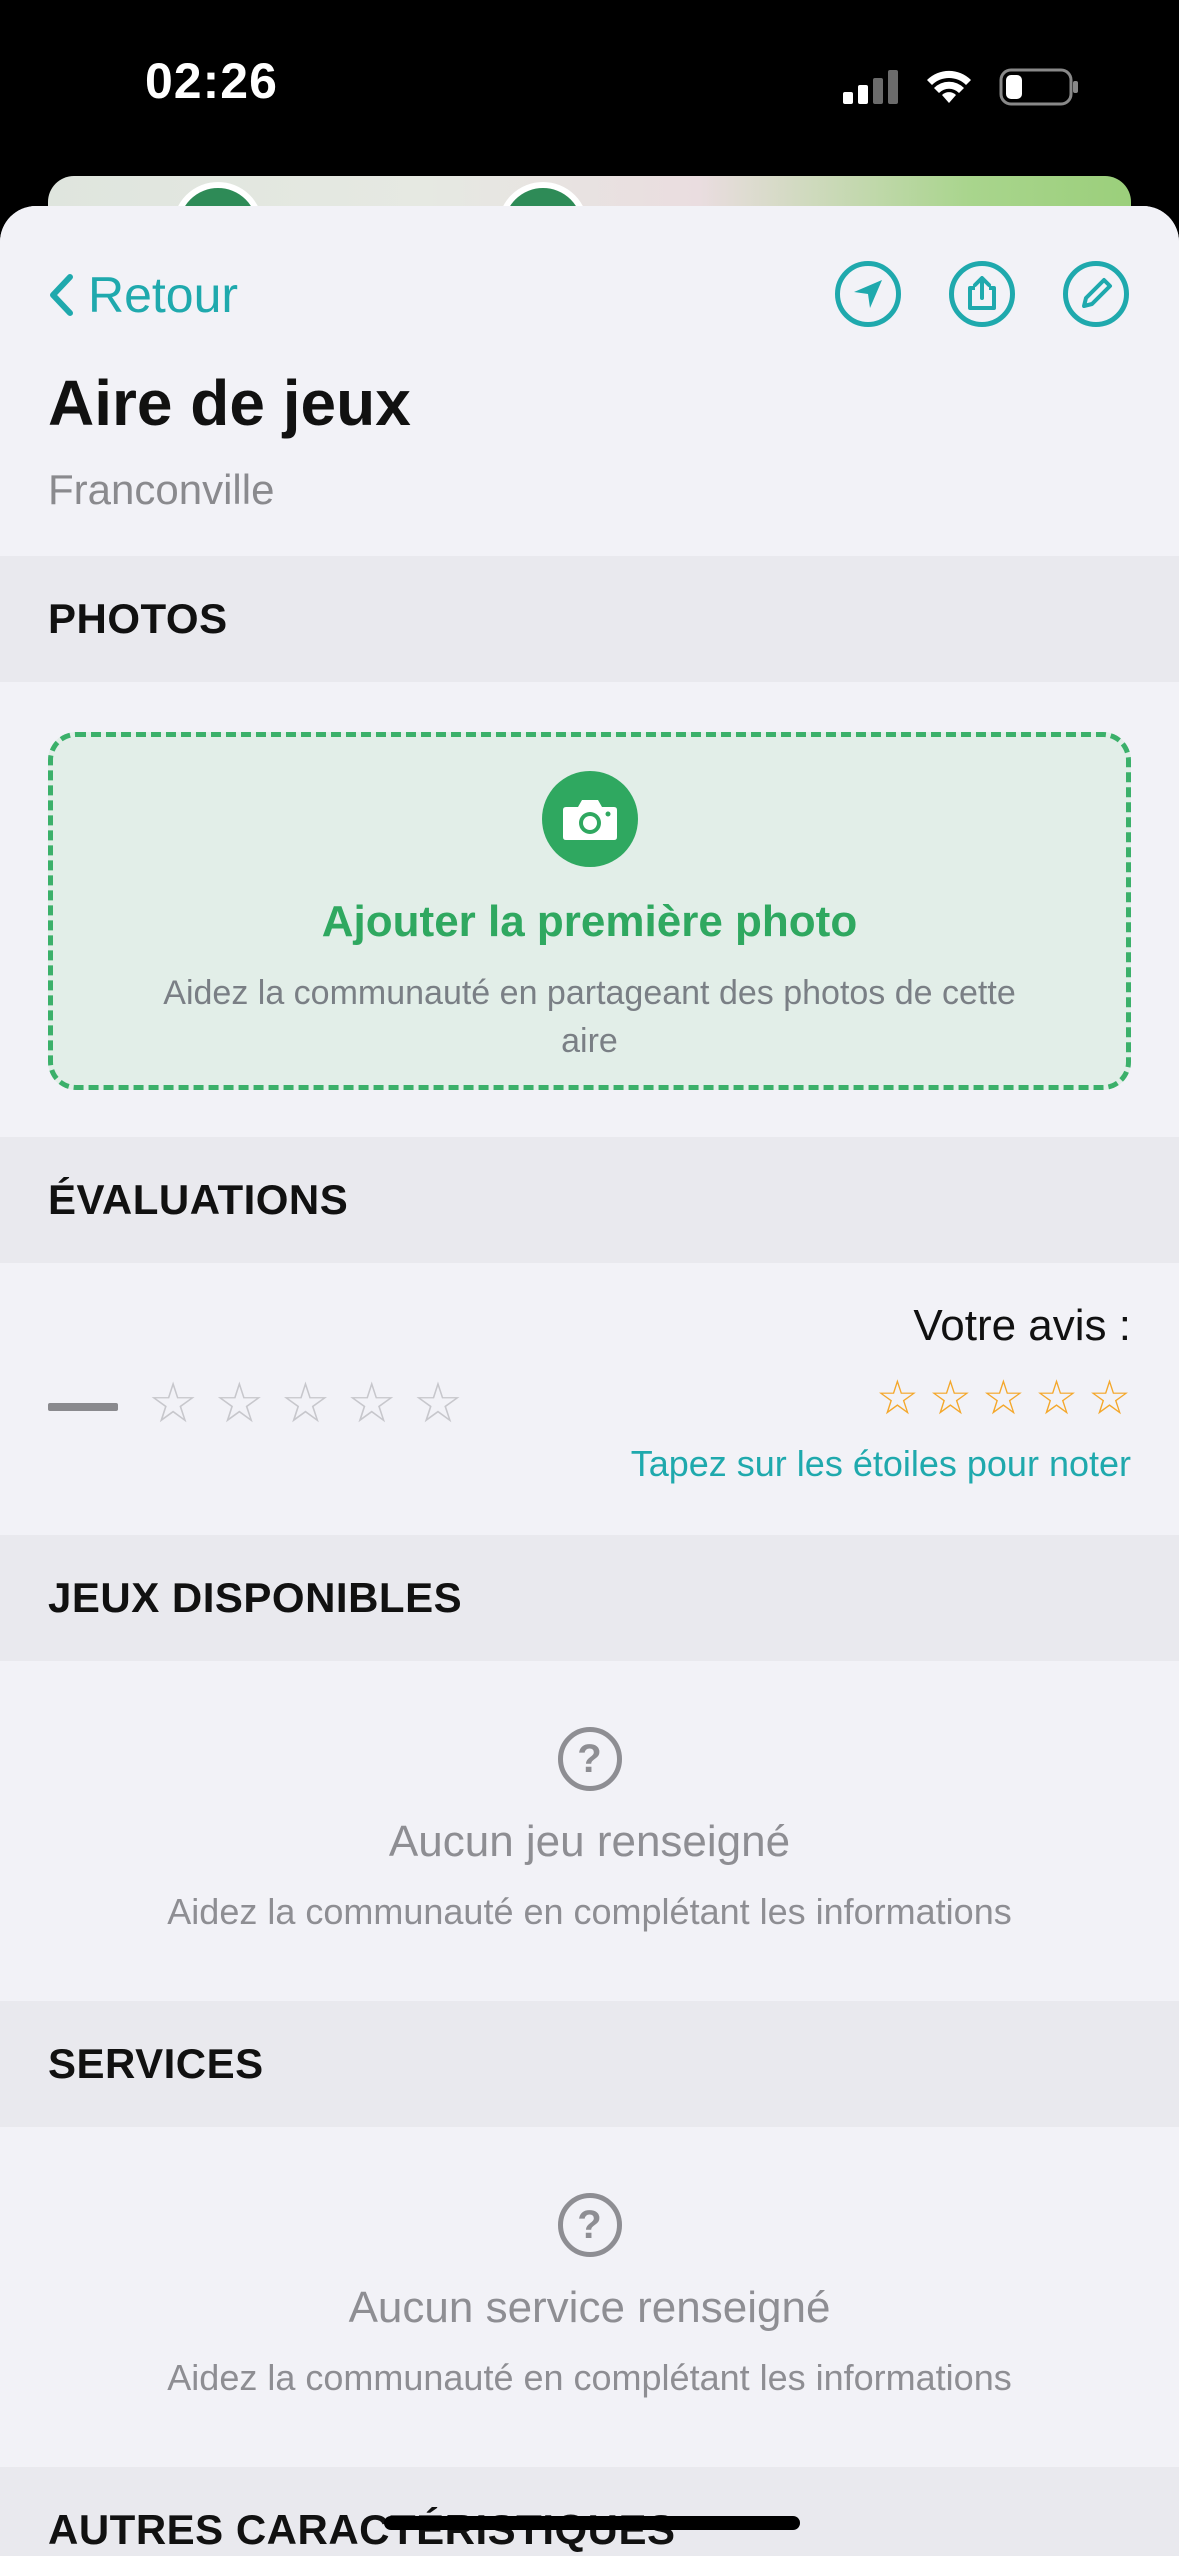  What do you see at coordinates (897, 1399) in the screenshot?
I see `rate-star-1-icon: ☆` at bounding box center [897, 1399].